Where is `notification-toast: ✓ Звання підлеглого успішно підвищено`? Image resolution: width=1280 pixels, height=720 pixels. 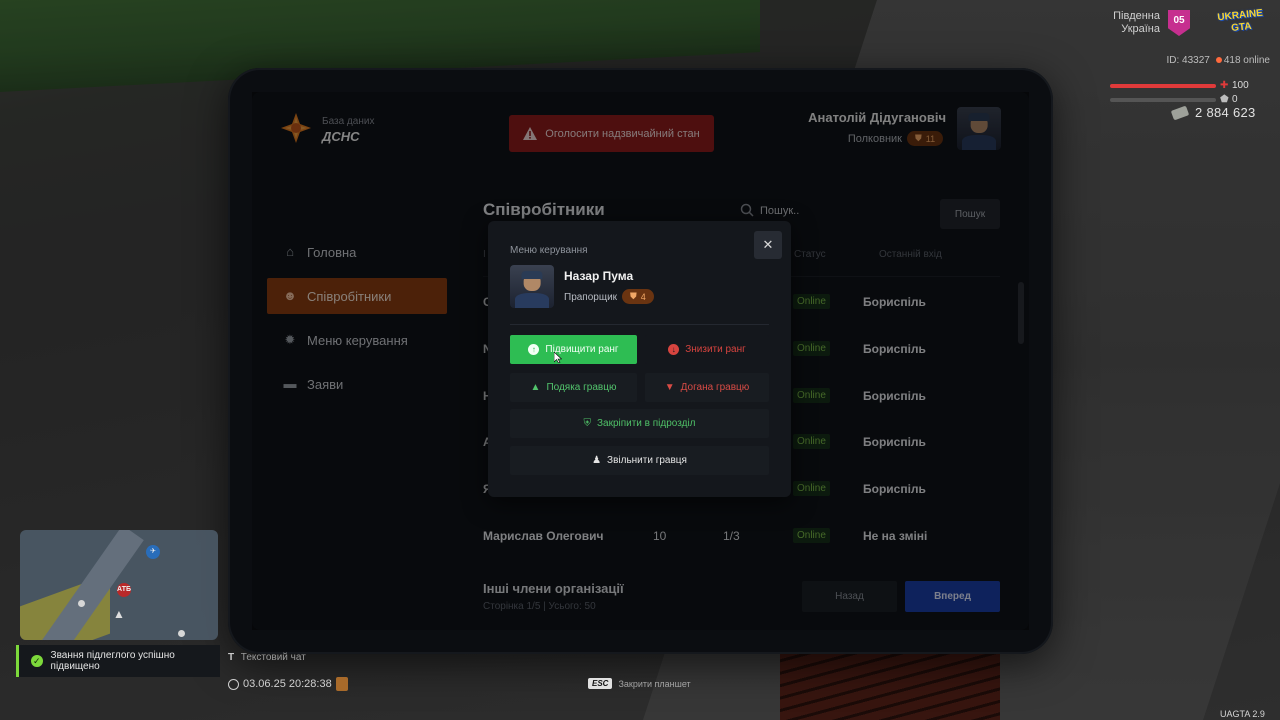 notification-toast: ✓ Звання підлеглого успішно підвищено is located at coordinates (118, 661).